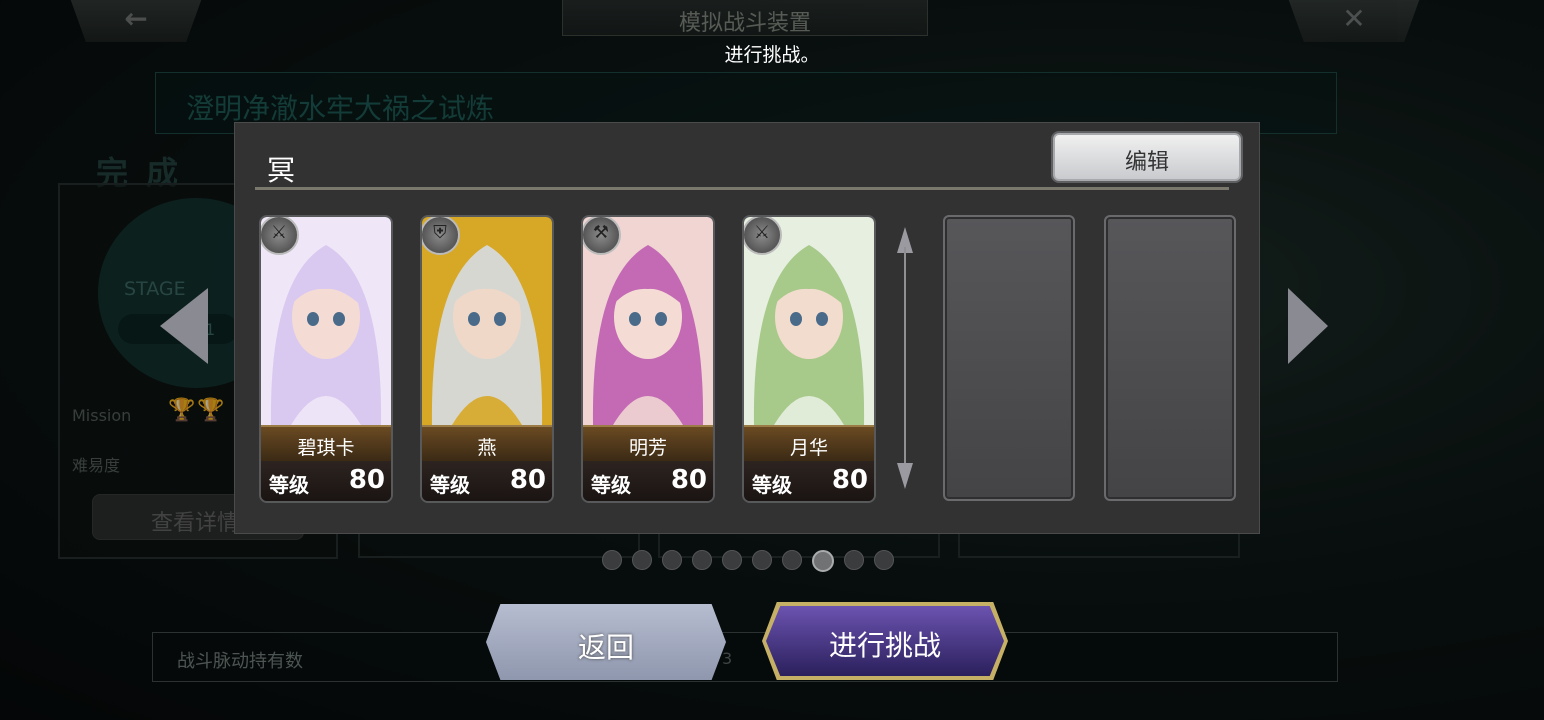 The width and height of the screenshot is (1544, 720). I want to click on character-name: 月华, so click(808, 448).